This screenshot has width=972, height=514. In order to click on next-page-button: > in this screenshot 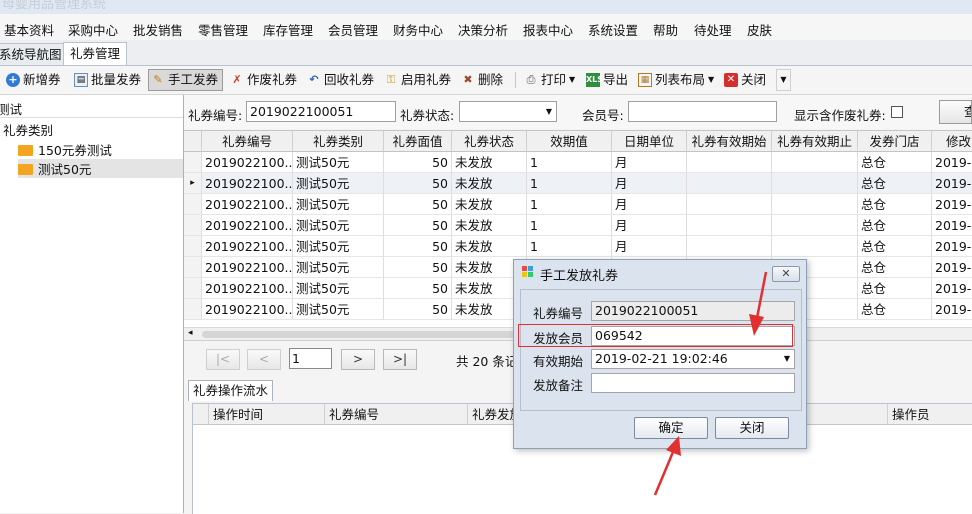, I will do `click(358, 359)`.